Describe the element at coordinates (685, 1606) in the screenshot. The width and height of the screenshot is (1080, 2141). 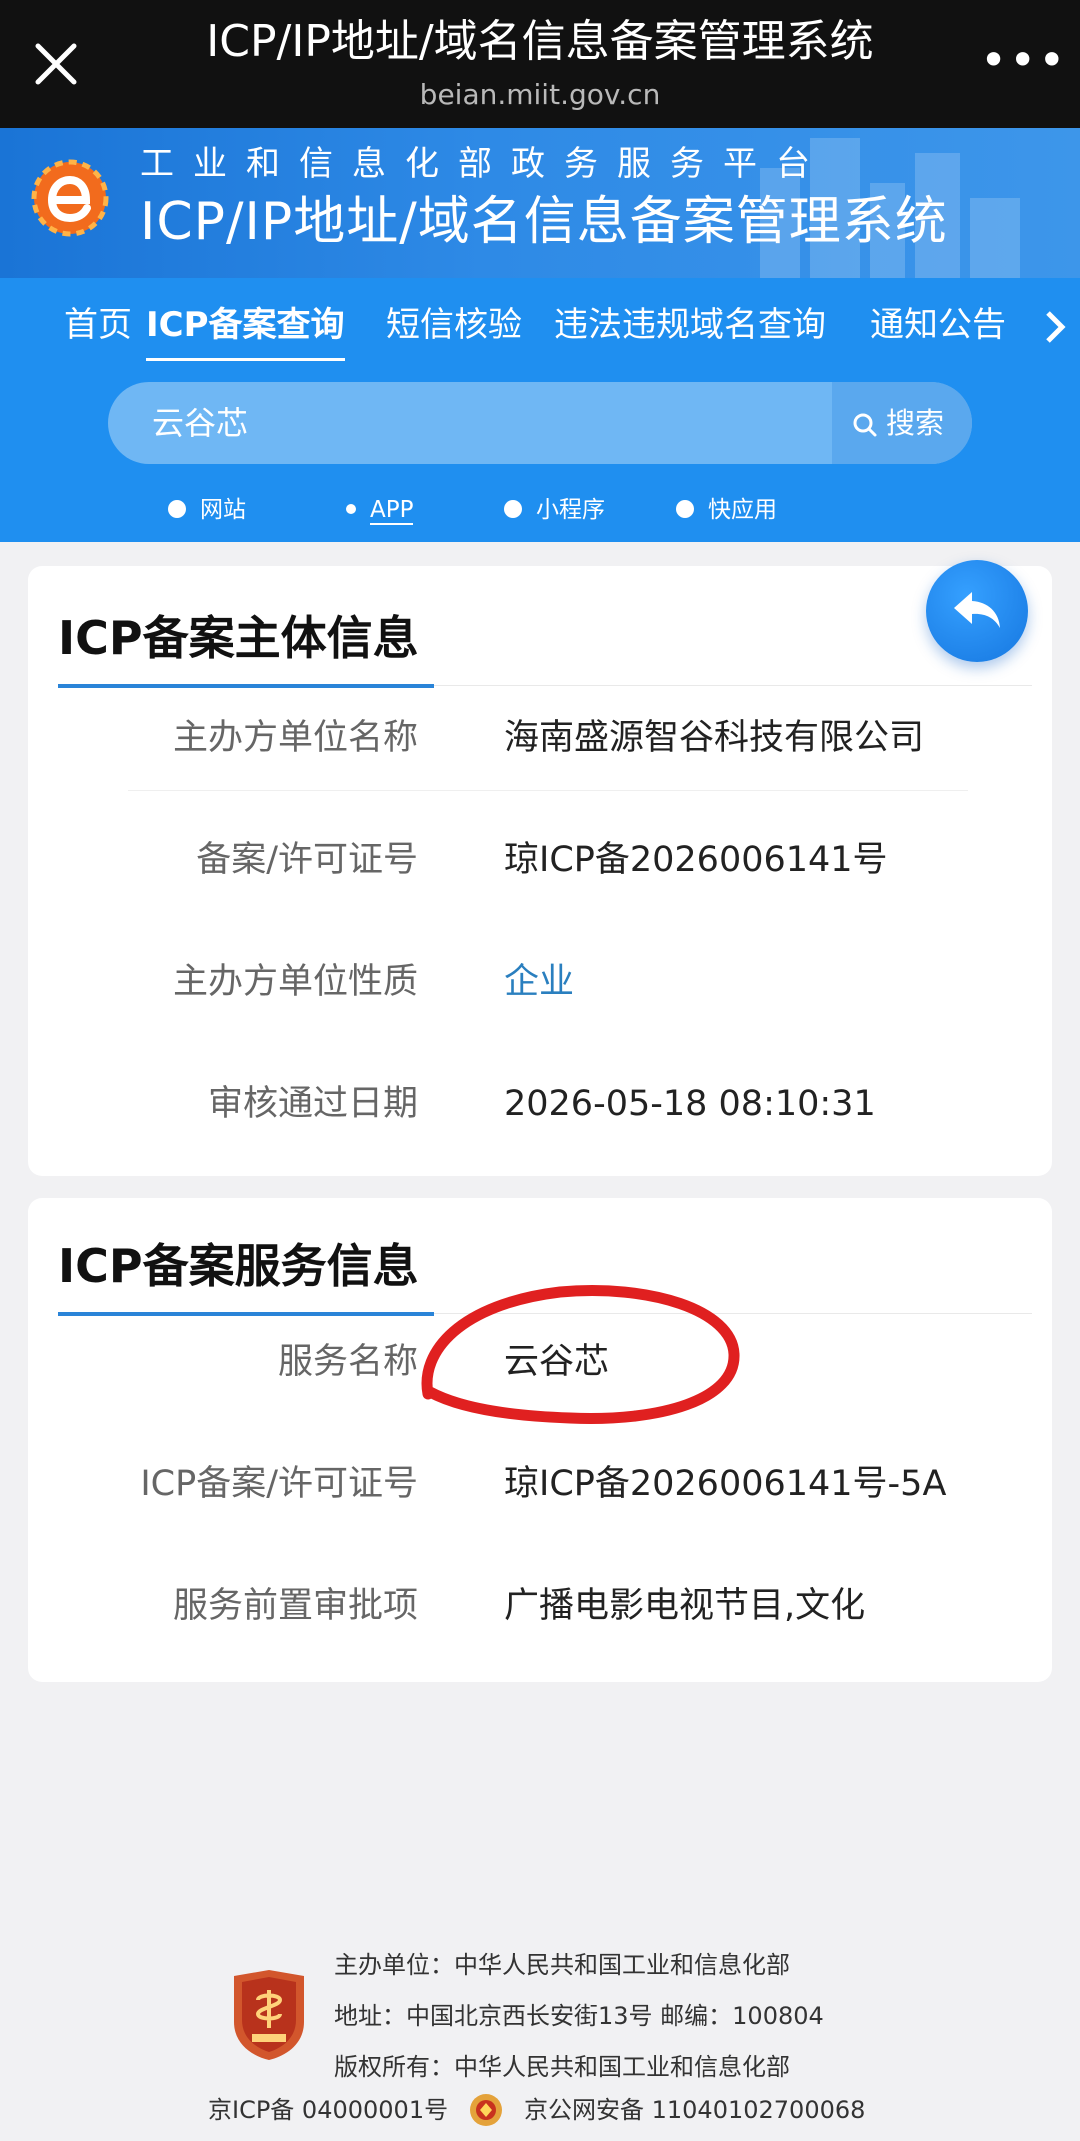
I see `row-value: 广播电影电视节目,文化` at that location.